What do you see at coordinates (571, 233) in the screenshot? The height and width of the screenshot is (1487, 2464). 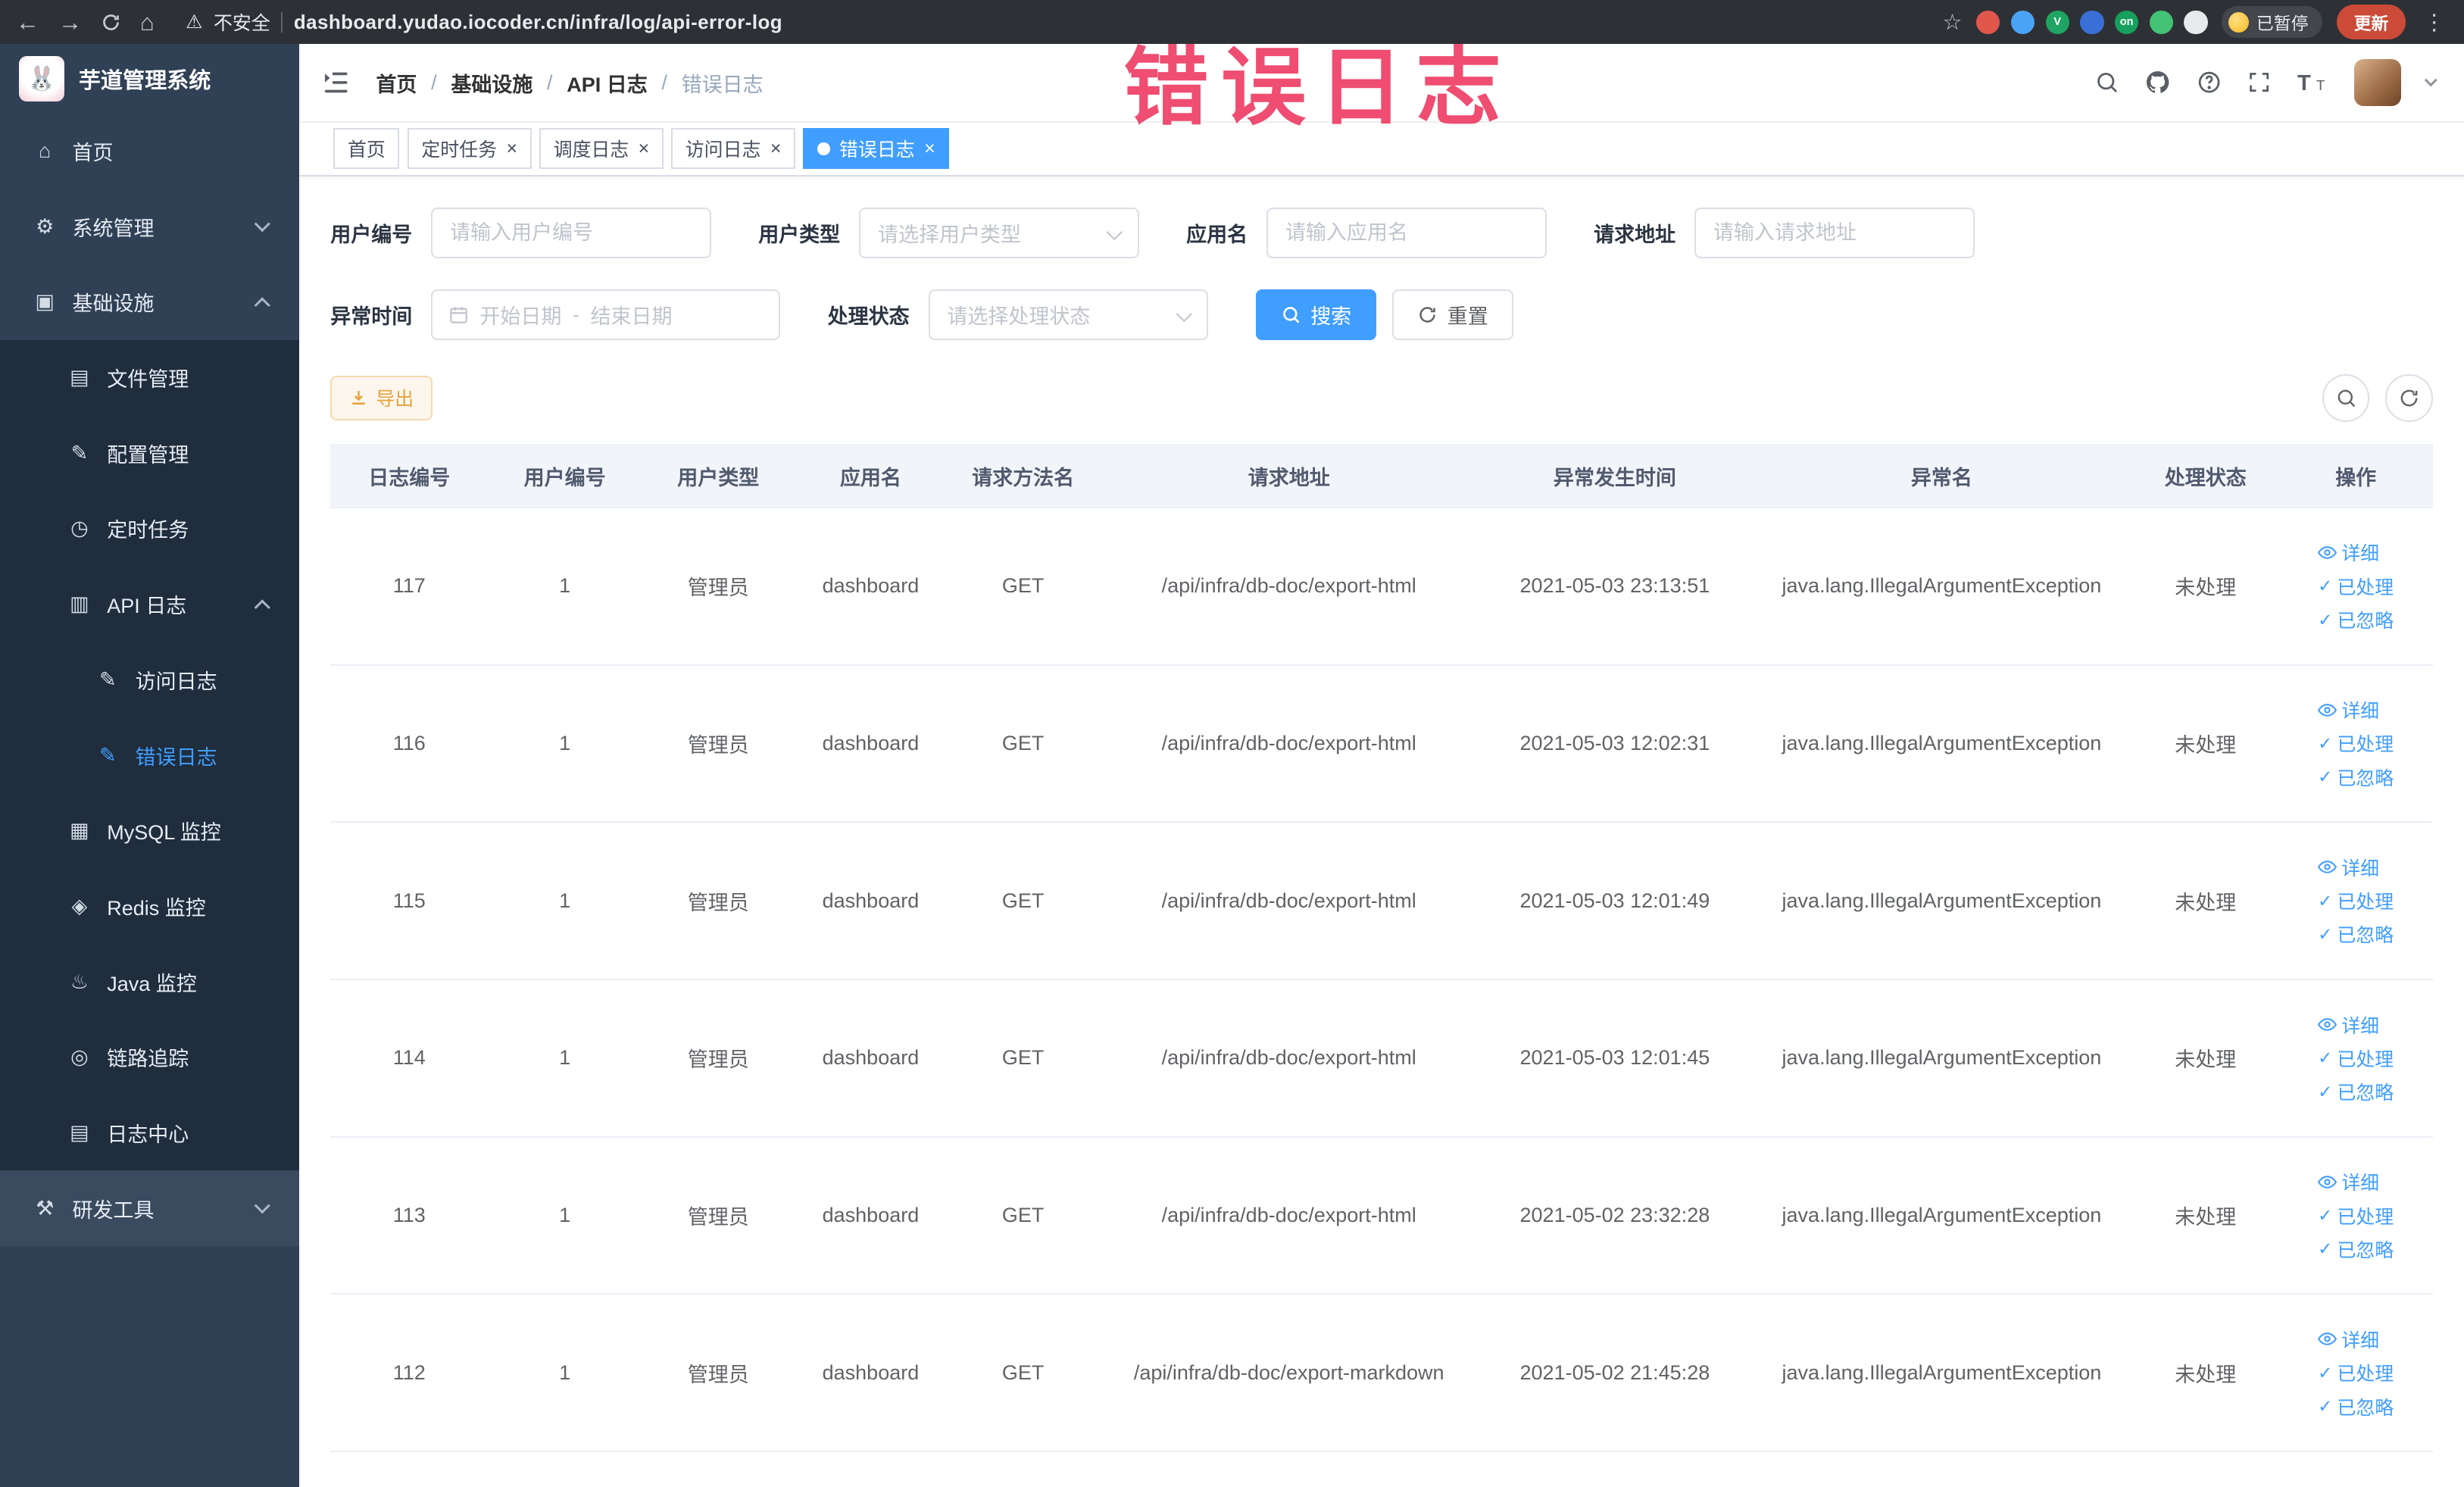 I see `user-id-input` at bounding box center [571, 233].